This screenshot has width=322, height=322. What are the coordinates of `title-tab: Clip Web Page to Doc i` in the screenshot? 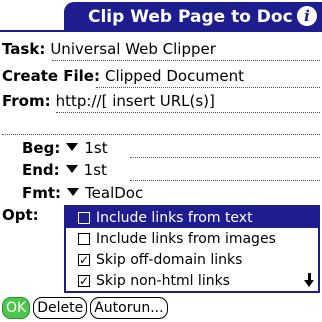 It's located at (193, 16).